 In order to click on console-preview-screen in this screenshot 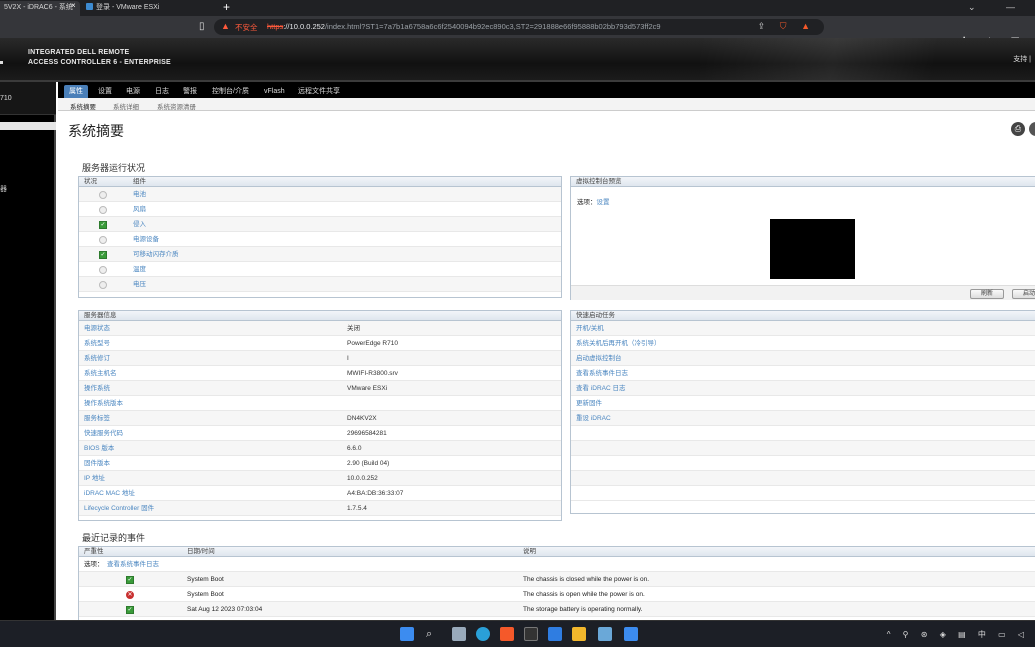, I will do `click(812, 249)`.